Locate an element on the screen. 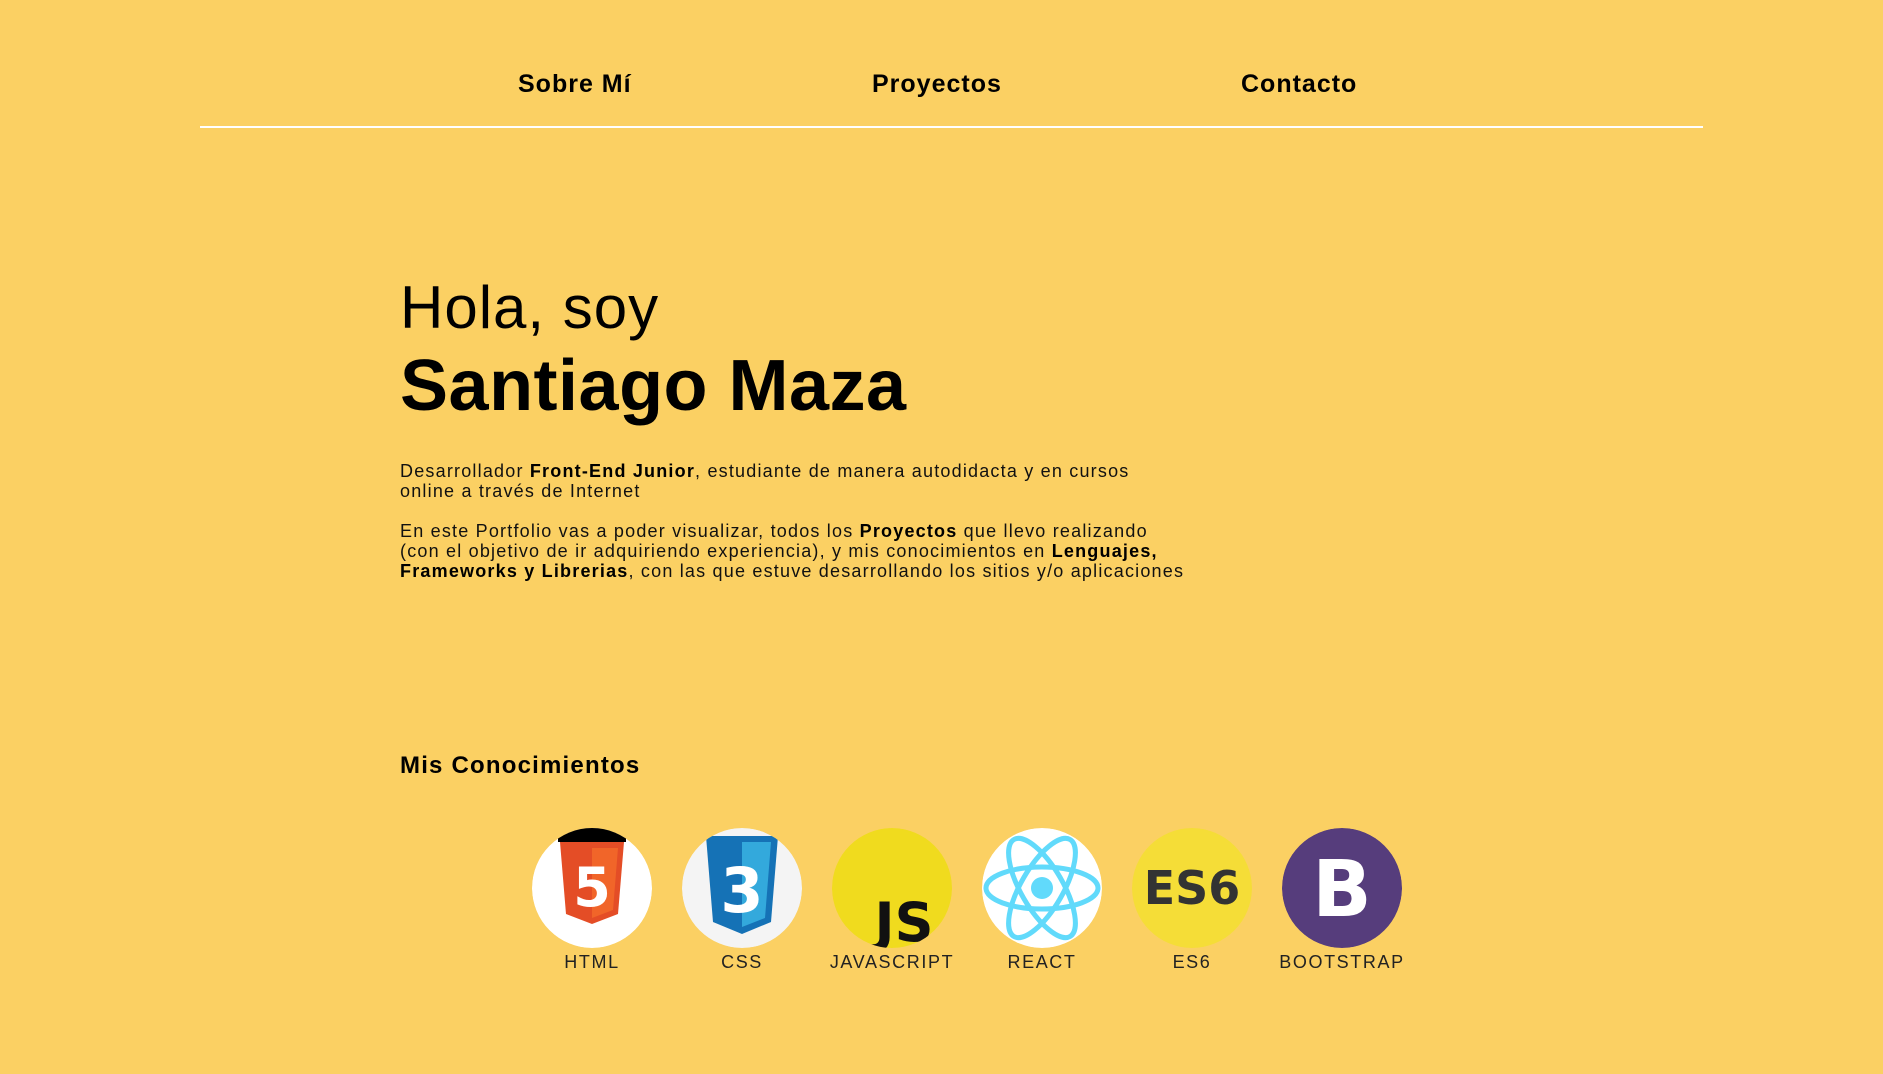 This screenshot has width=1883, height=1074. svg-text: 3 is located at coordinates (741, 890).